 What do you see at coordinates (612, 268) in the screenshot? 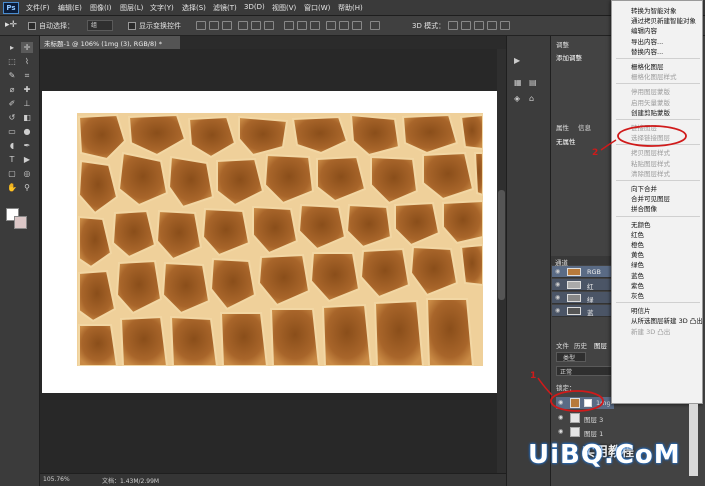
I see `tutorial-annotations` at bounding box center [612, 268].